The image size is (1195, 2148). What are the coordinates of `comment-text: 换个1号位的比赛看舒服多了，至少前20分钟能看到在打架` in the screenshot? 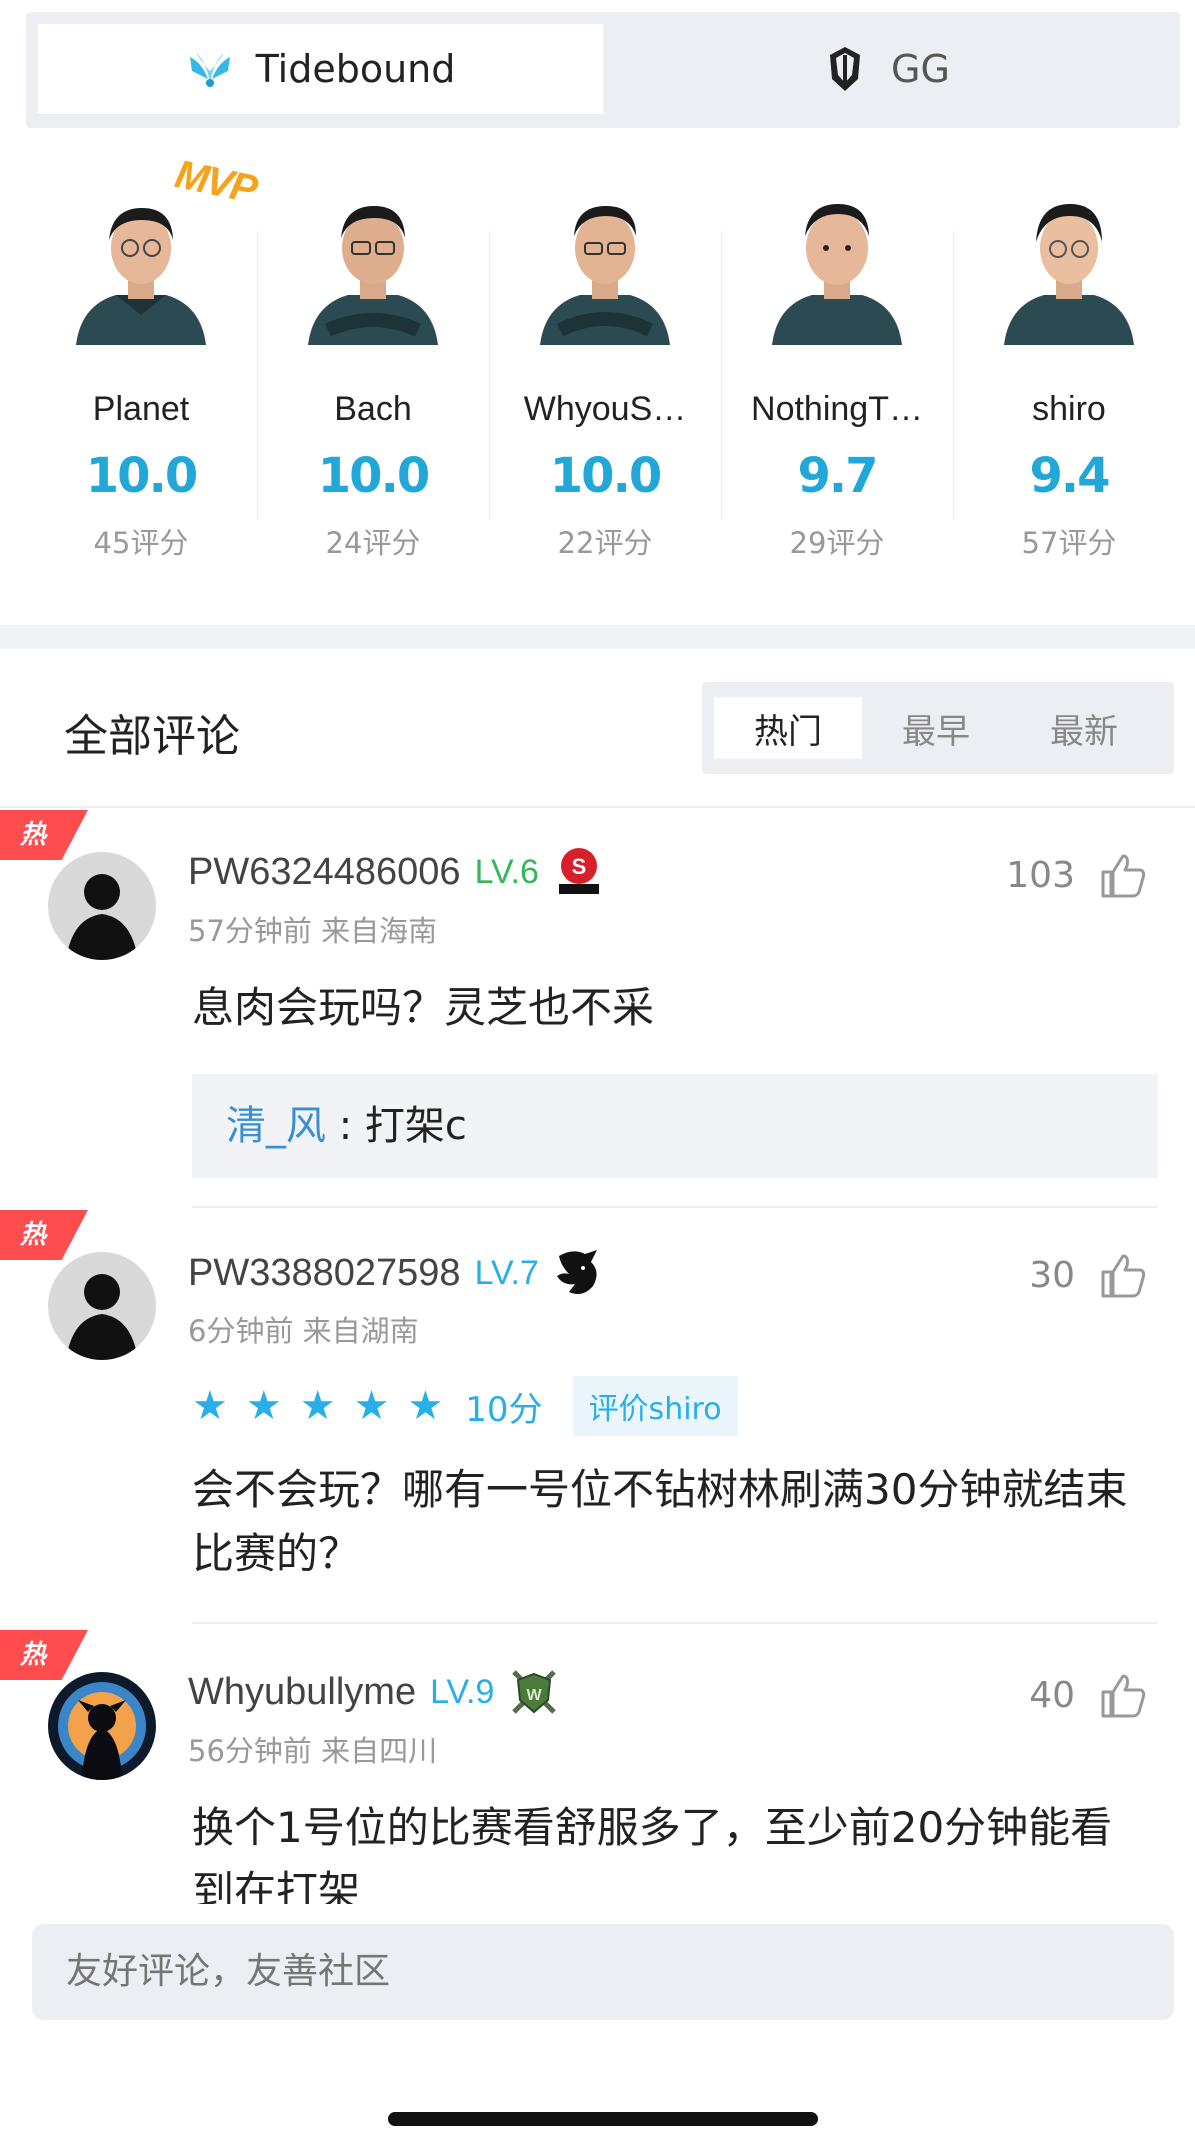 It's located at (652, 1853).